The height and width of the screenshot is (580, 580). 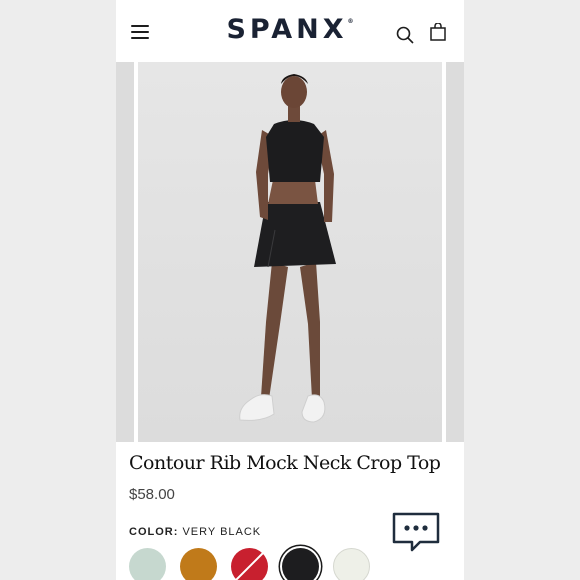 What do you see at coordinates (455, 252) in the screenshot?
I see `next-image-peek` at bounding box center [455, 252].